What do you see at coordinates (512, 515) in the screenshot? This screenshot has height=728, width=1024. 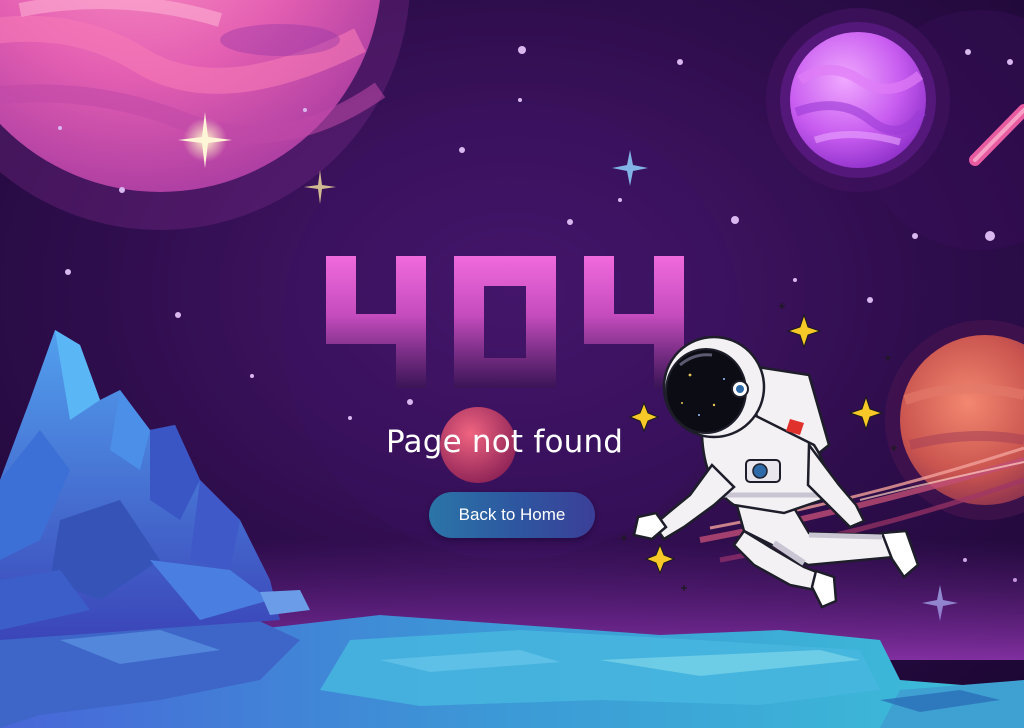 I see `back-to-home-button: Back to Home` at bounding box center [512, 515].